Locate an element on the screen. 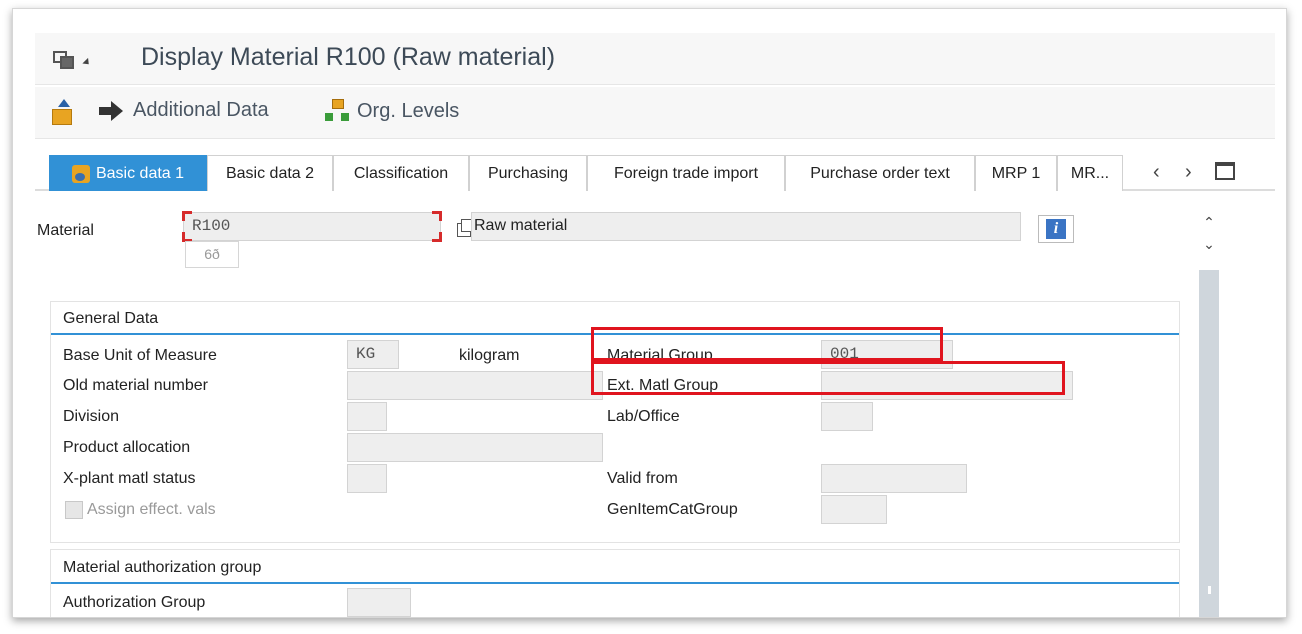 The height and width of the screenshot is (634, 1302). division-field is located at coordinates (367, 416).